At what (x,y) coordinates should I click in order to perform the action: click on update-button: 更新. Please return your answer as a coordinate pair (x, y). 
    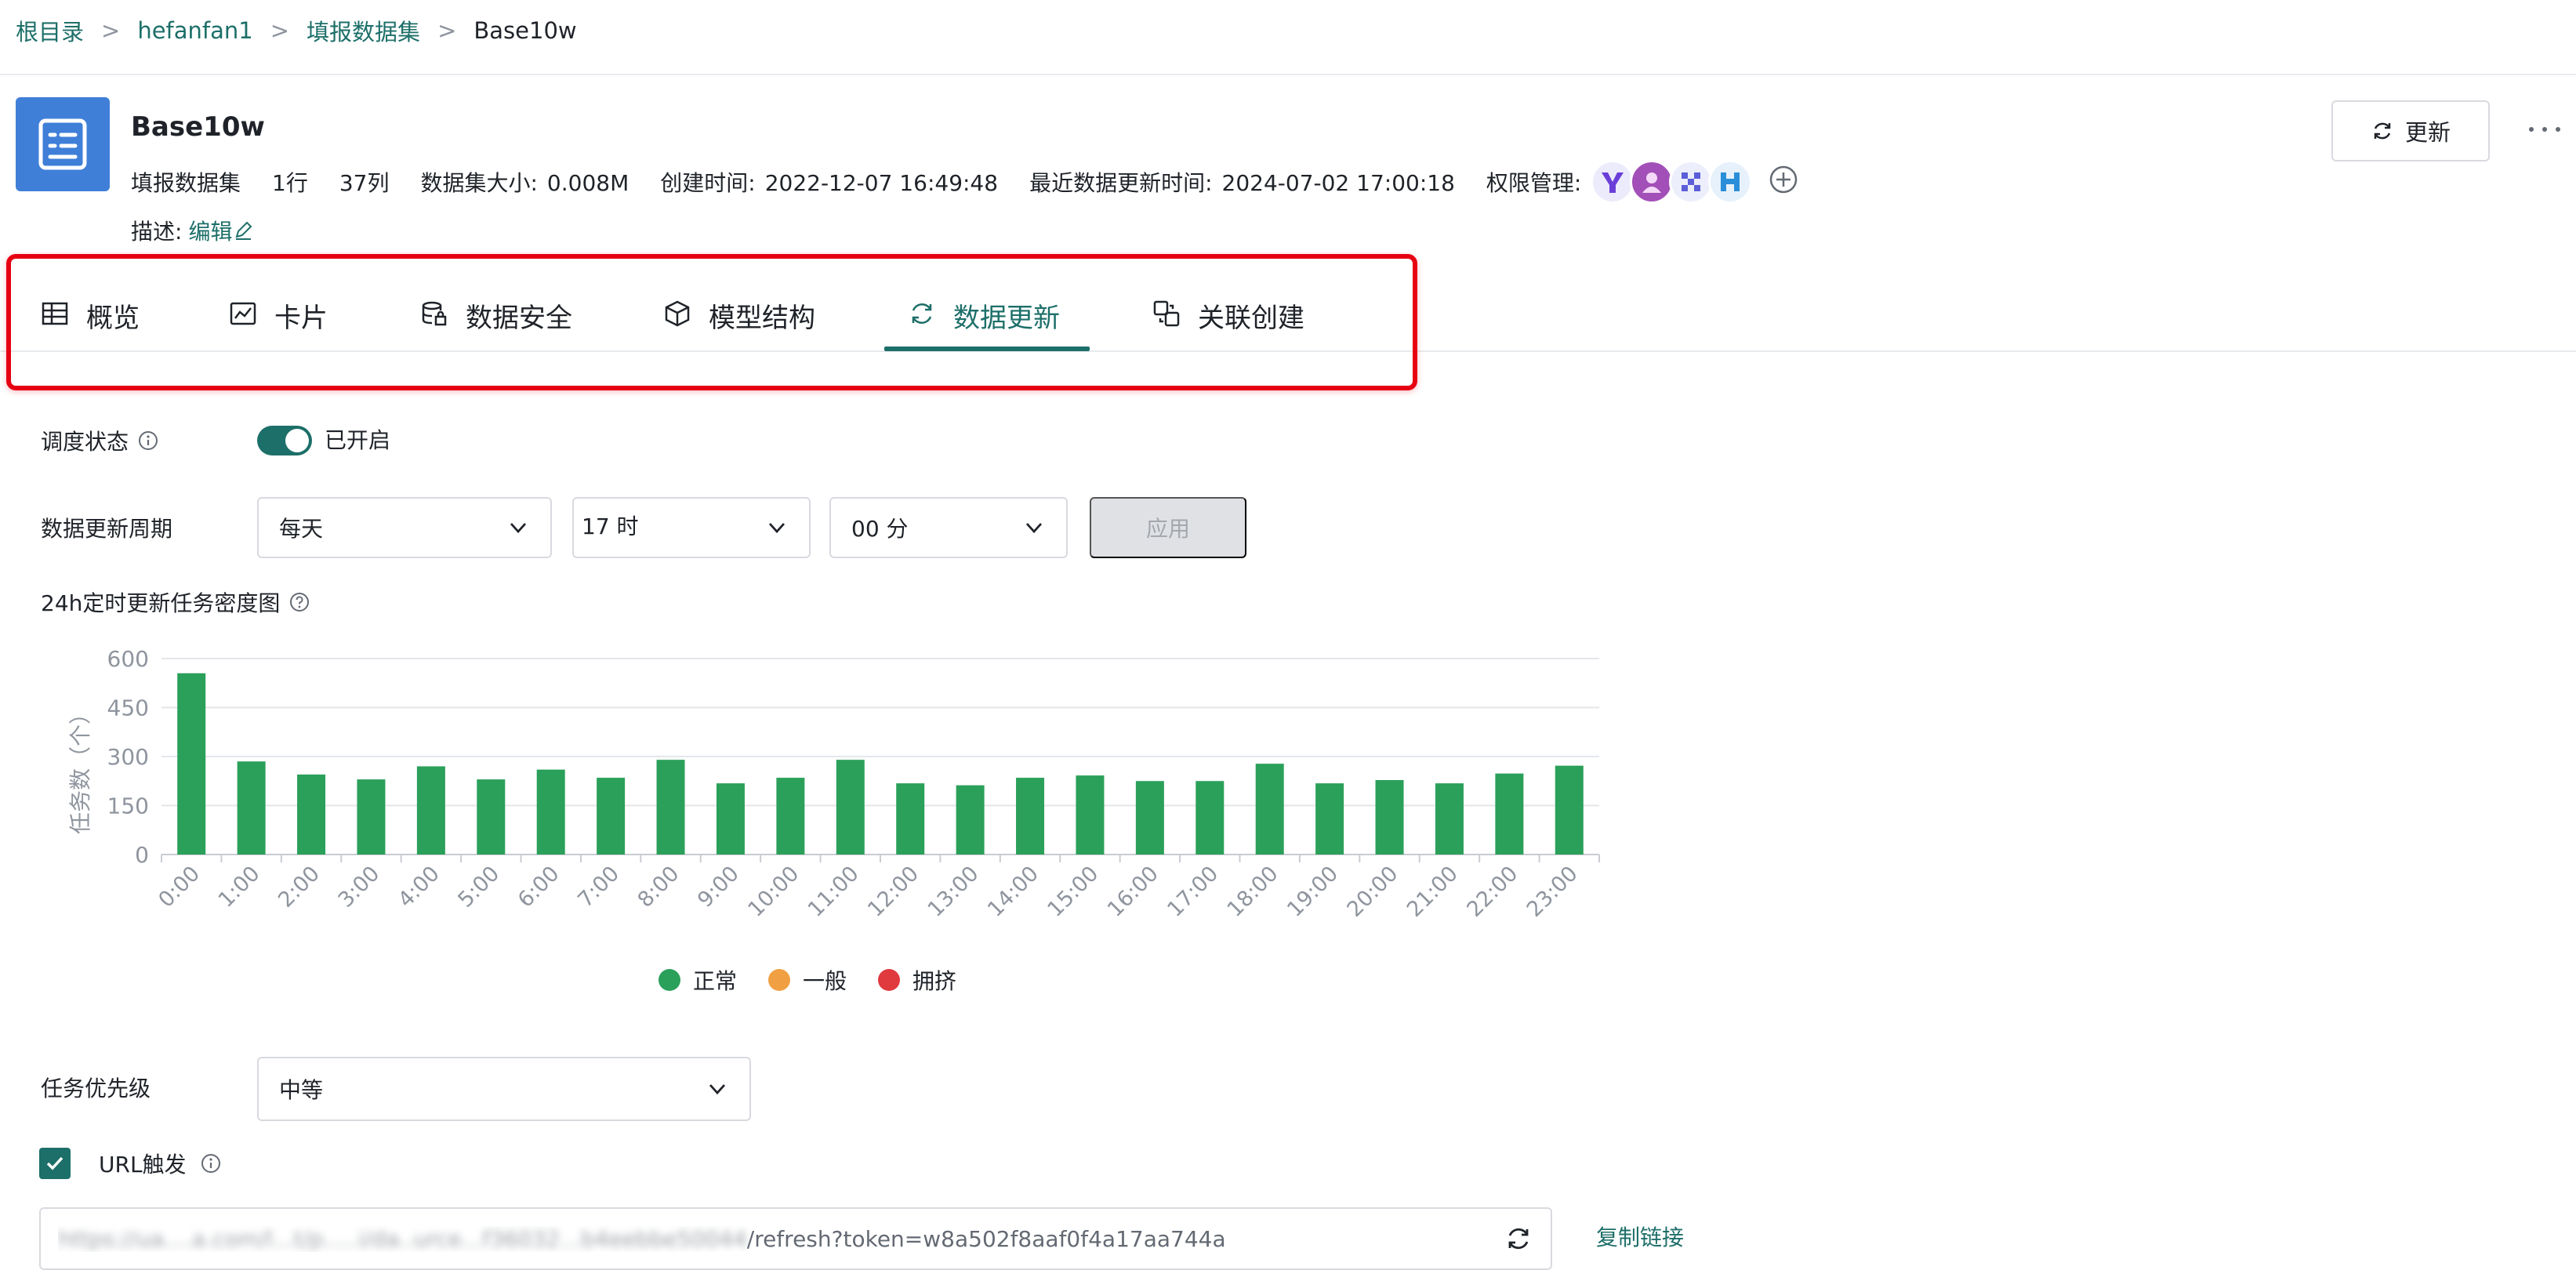
    Looking at the image, I should click on (2411, 130).